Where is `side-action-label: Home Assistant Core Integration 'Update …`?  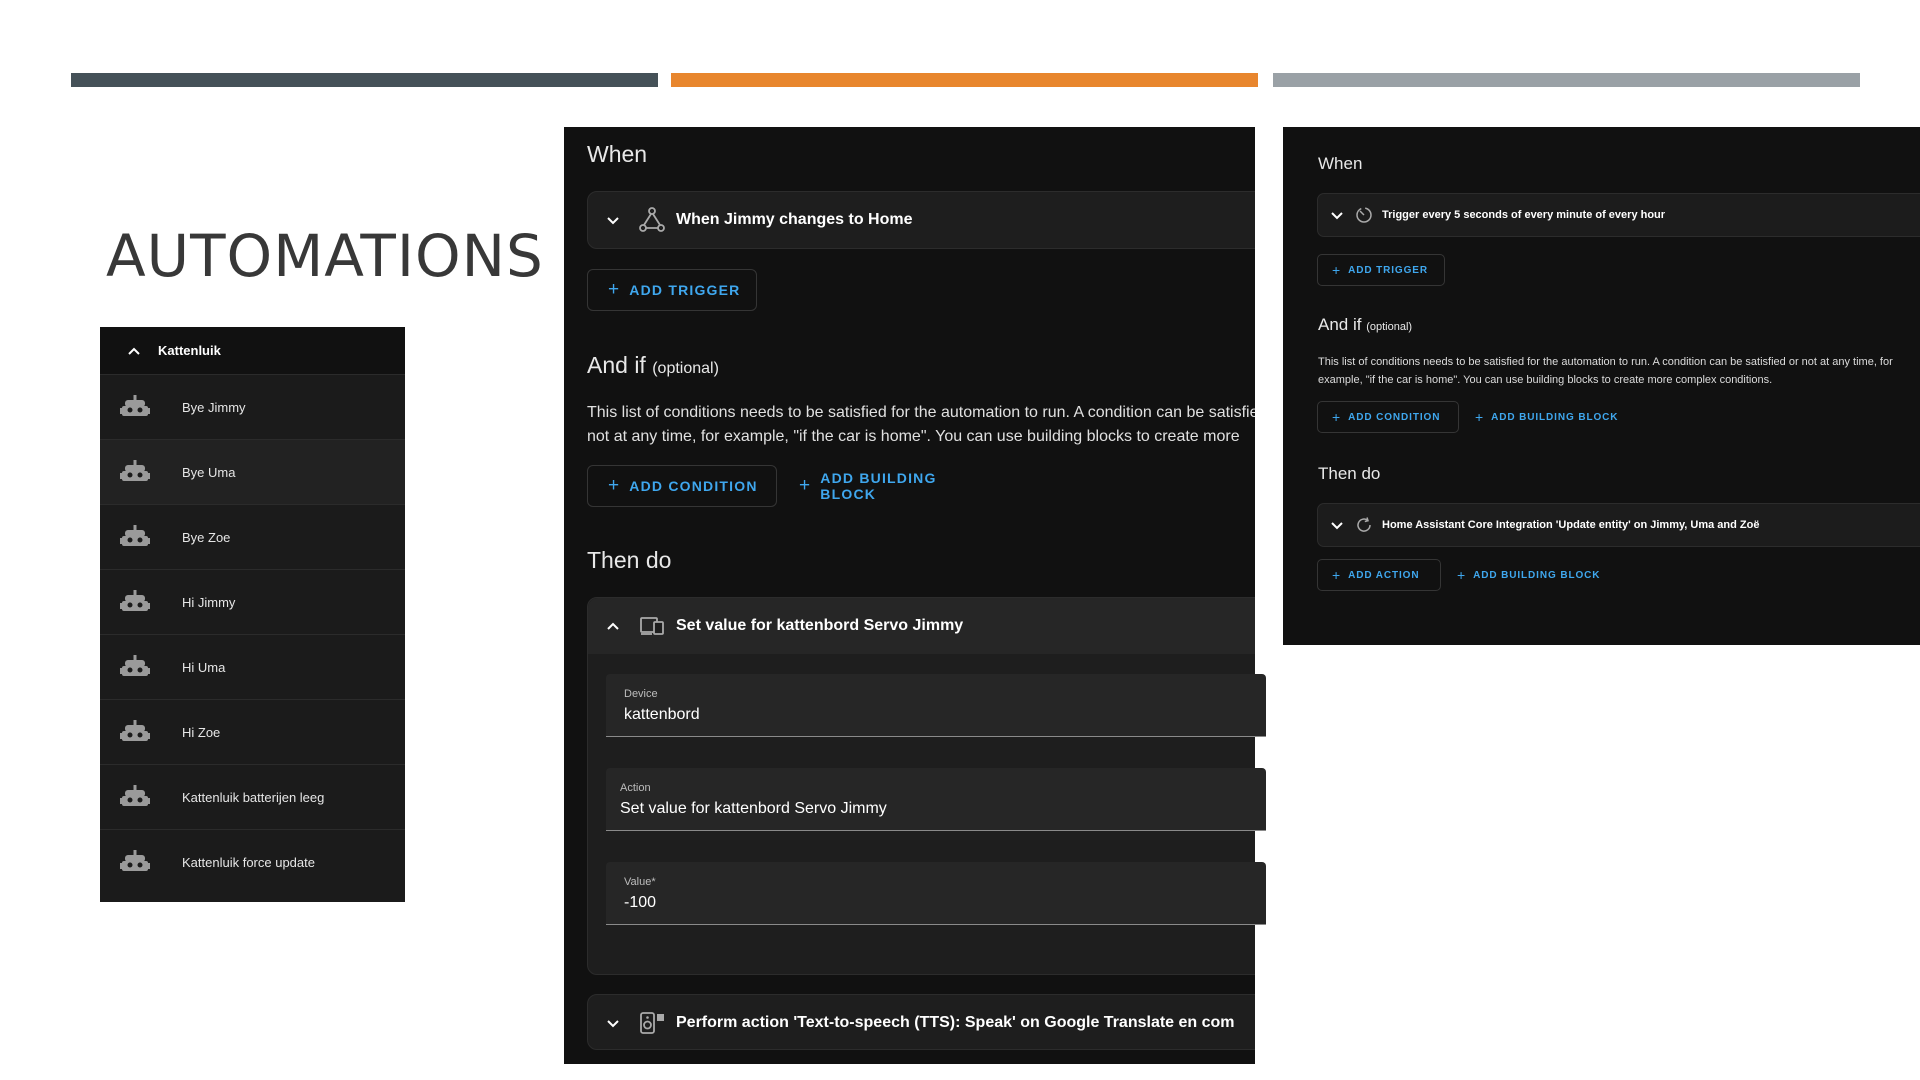 side-action-label: Home Assistant Core Integration 'Update … is located at coordinates (1571, 525).